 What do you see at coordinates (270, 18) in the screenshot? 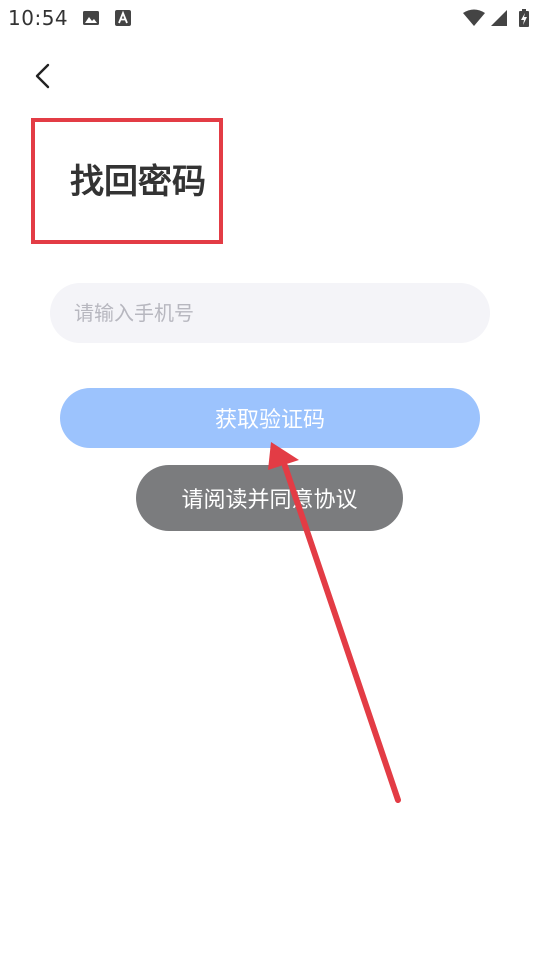
I see `status-bar: 10:54` at bounding box center [270, 18].